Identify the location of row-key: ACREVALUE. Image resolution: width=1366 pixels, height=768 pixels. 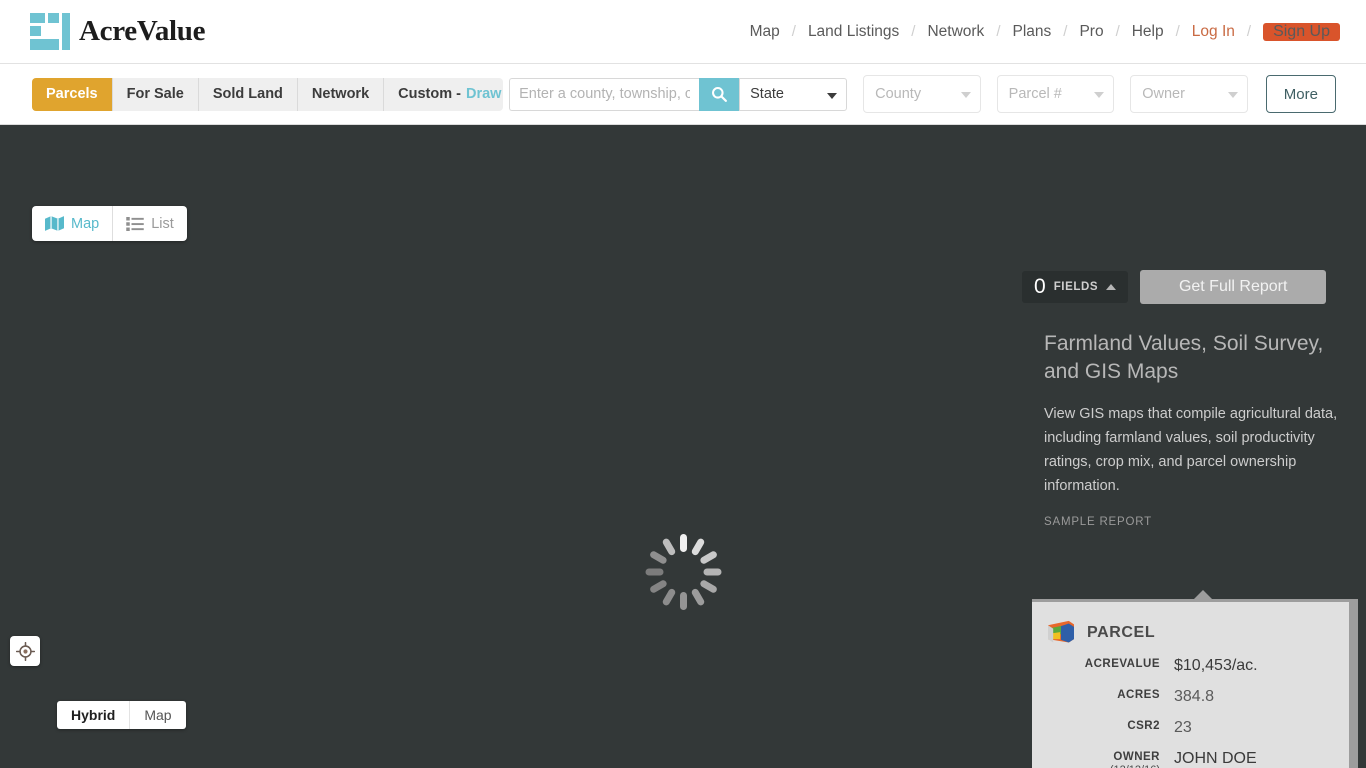
(1122, 664).